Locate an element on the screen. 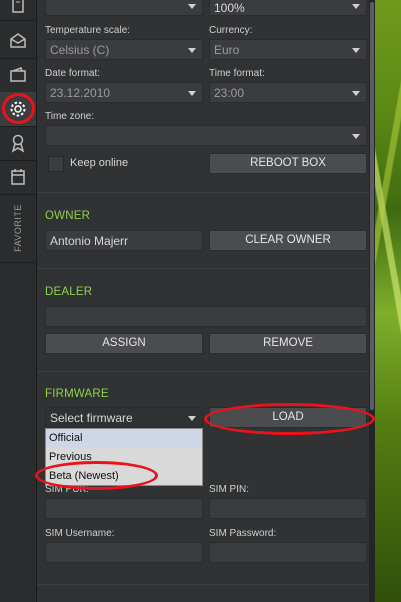 The height and width of the screenshot is (602, 401). wallet-icon is located at coordinates (18, 75).